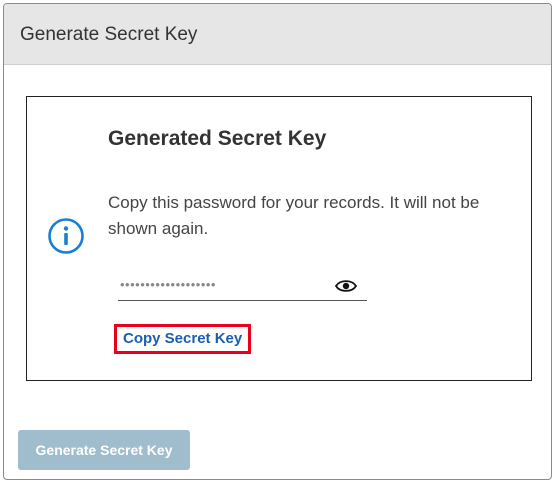  What do you see at coordinates (217, 138) in the screenshot?
I see `card-heading: Generated Secret Key` at bounding box center [217, 138].